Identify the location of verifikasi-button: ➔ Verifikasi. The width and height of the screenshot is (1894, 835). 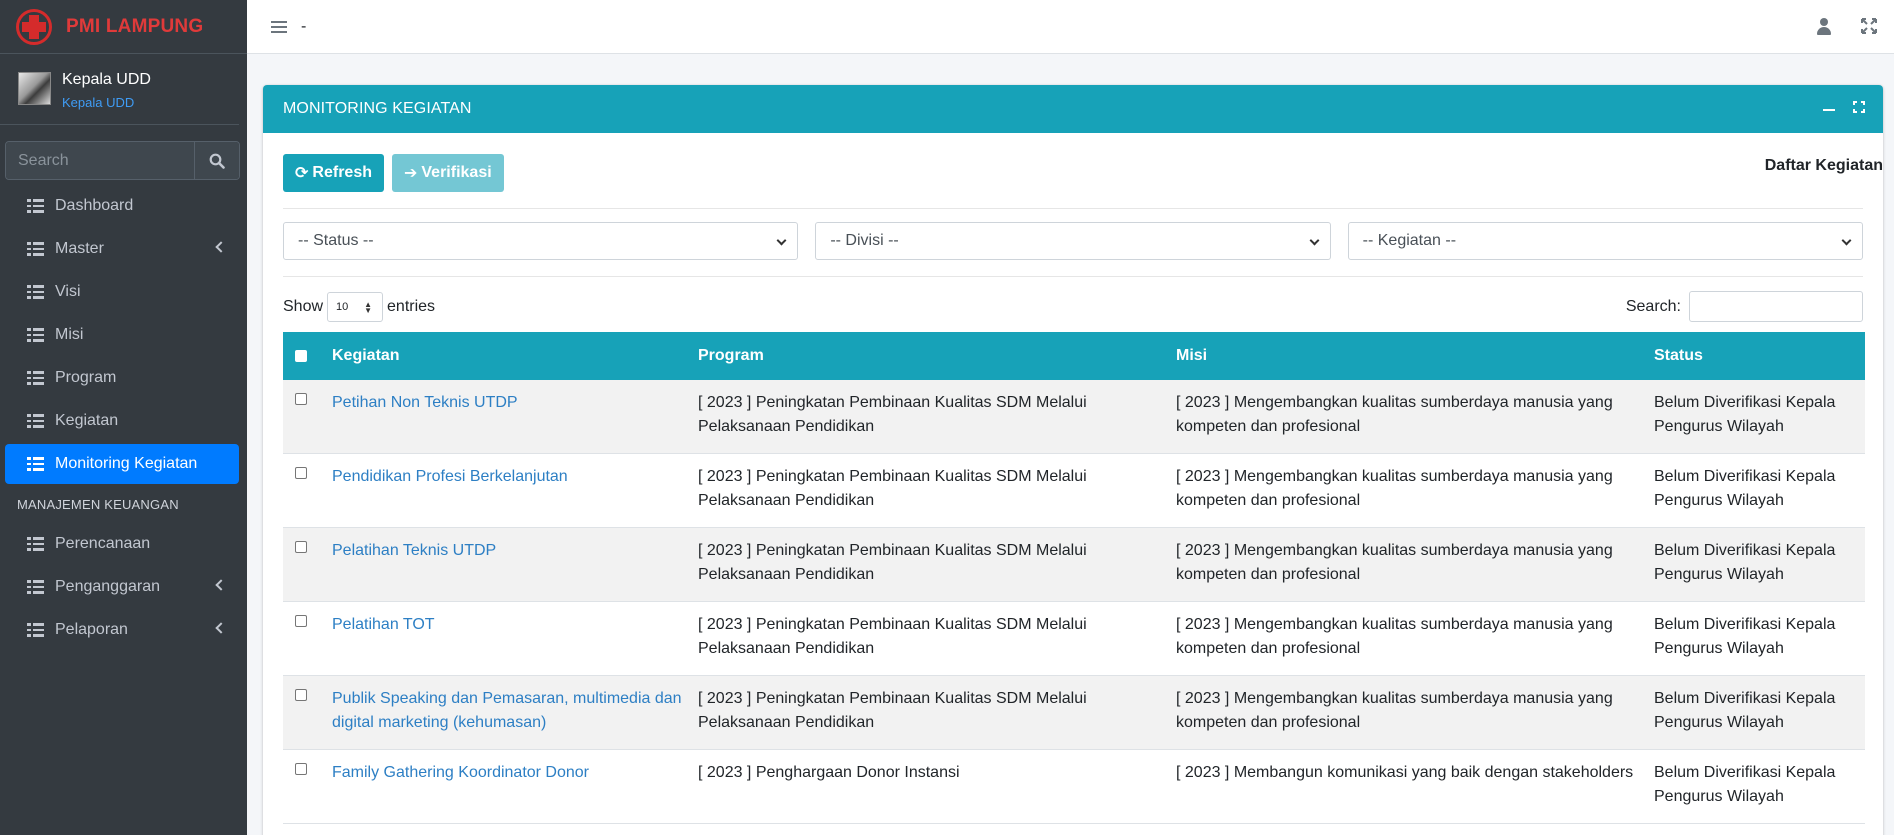
(447, 172).